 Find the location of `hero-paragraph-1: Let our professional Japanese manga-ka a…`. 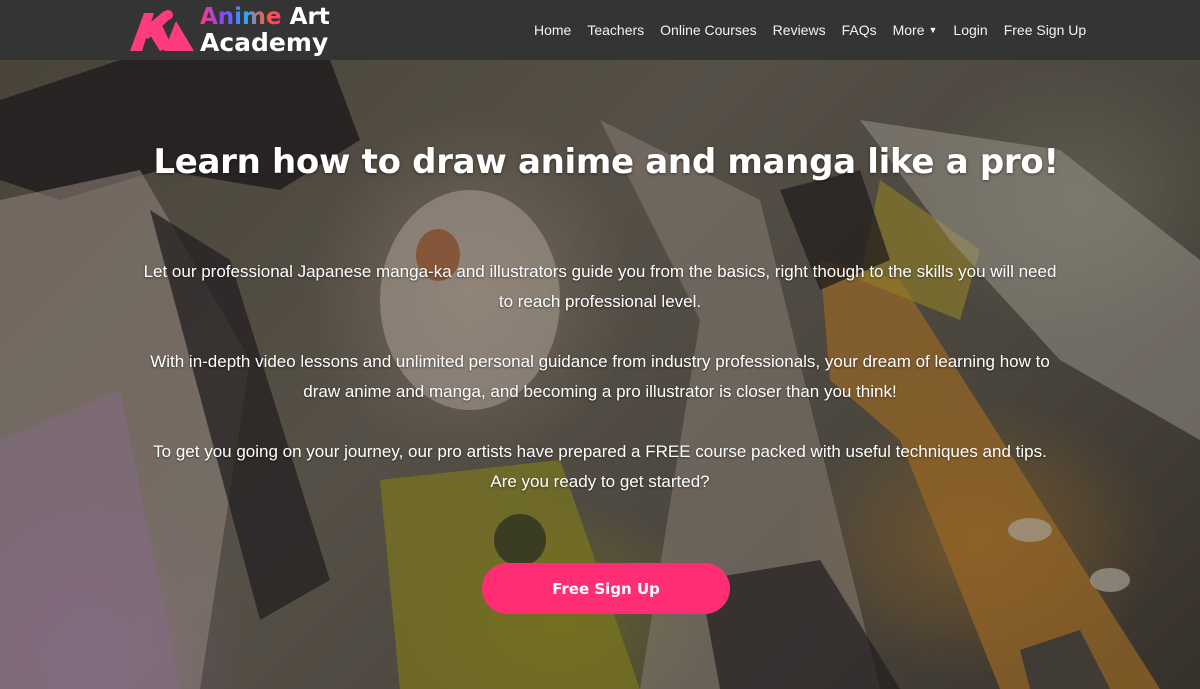

hero-paragraph-1: Let our professional Japanese manga-ka a… is located at coordinates (600, 286).